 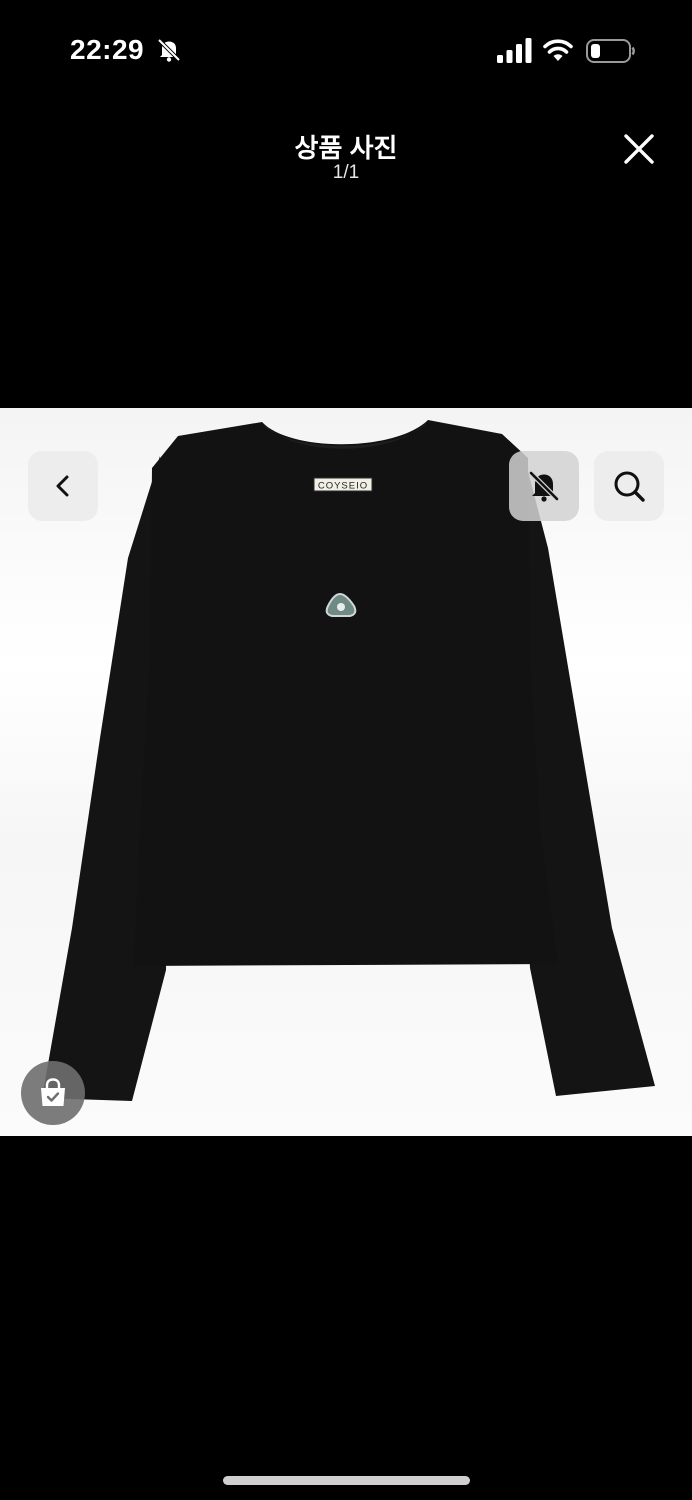 What do you see at coordinates (610, 51) in the screenshot?
I see `battery-icon` at bounding box center [610, 51].